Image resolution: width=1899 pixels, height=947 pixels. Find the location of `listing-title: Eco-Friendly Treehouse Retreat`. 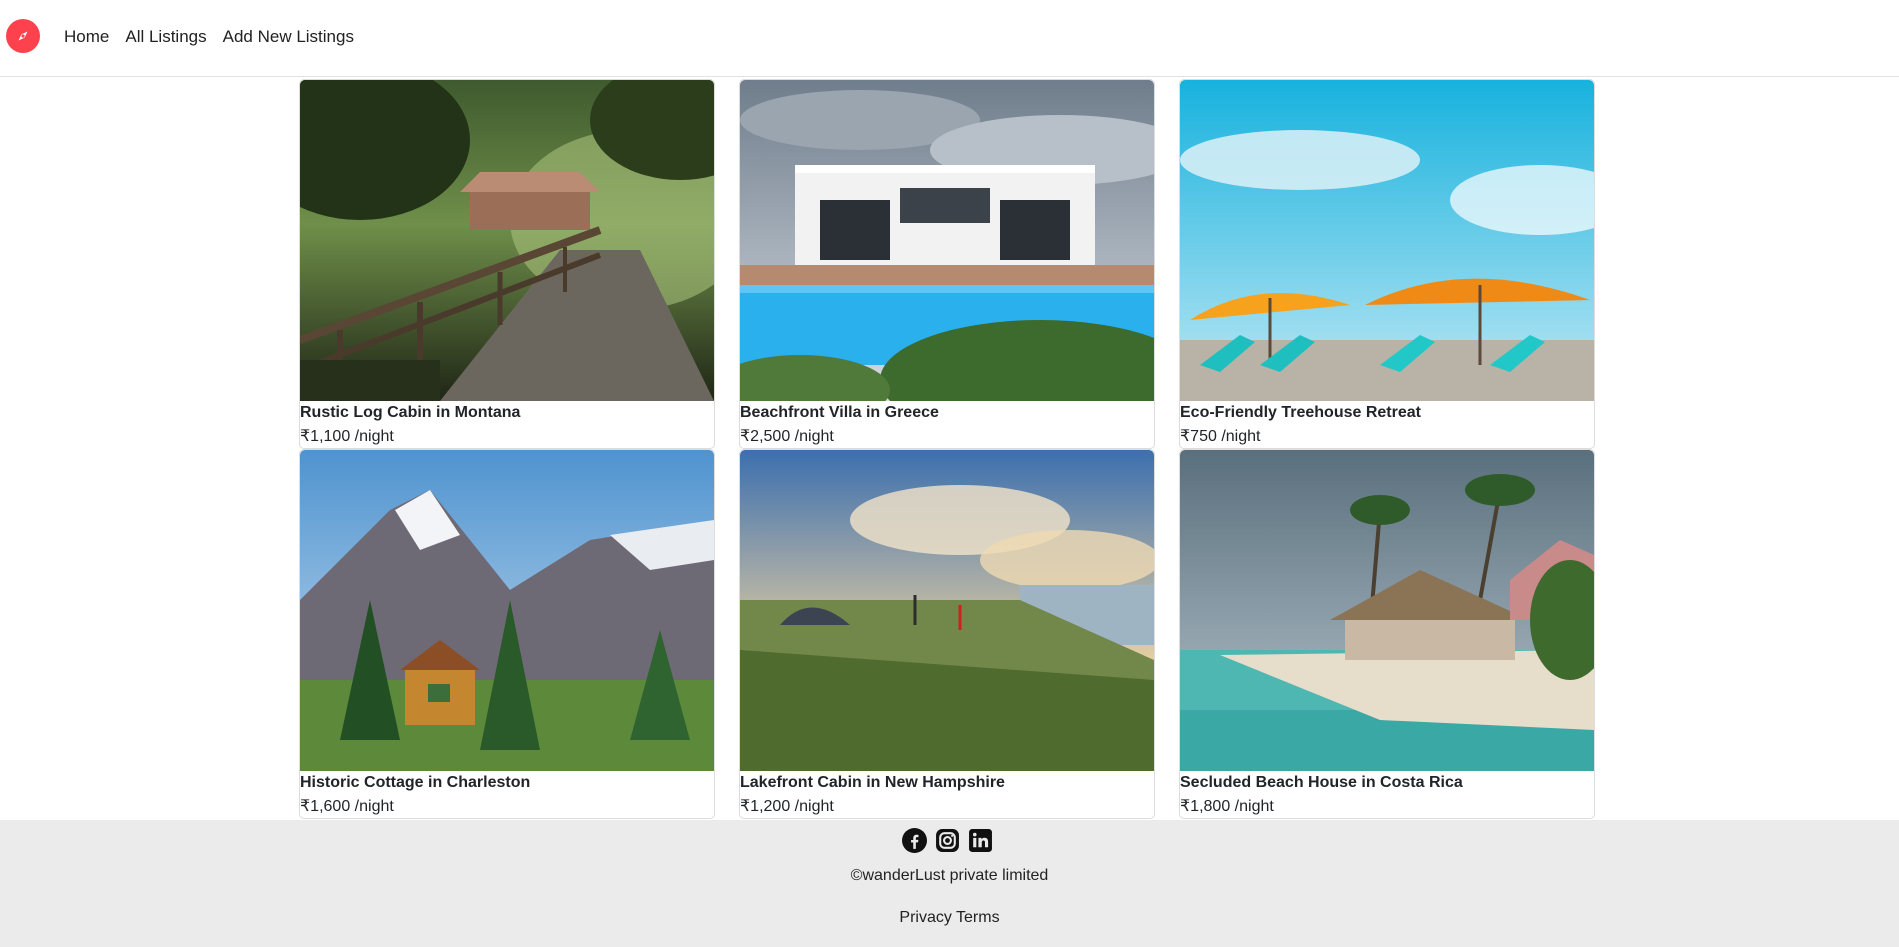

listing-title: Eco-Friendly Treehouse Retreat is located at coordinates (1300, 412).